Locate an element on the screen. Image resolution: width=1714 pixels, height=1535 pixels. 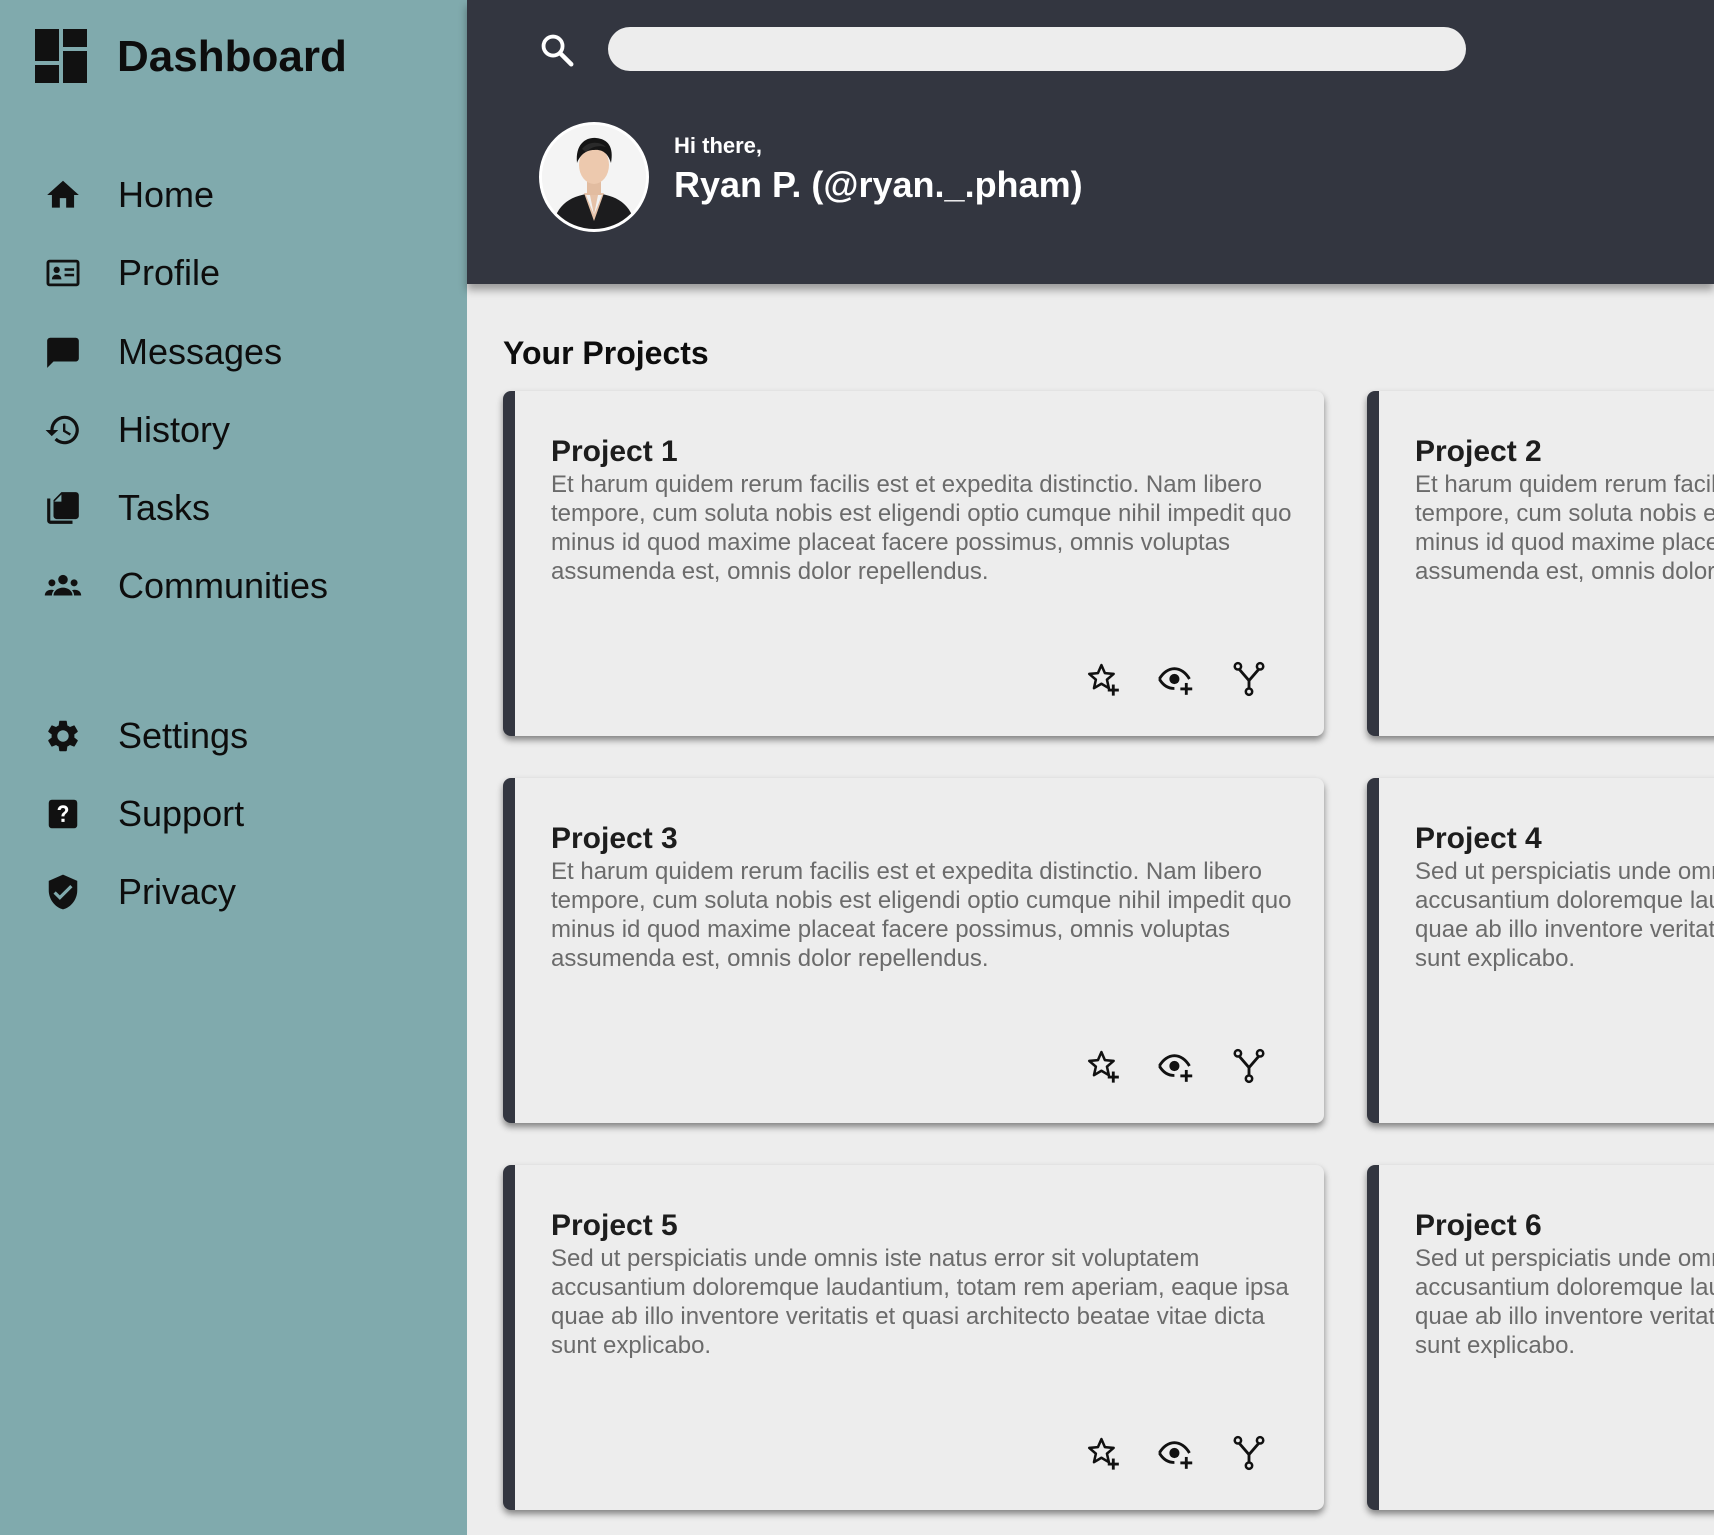
nav-item-tasks: Tasks is located at coordinates (126, 508).